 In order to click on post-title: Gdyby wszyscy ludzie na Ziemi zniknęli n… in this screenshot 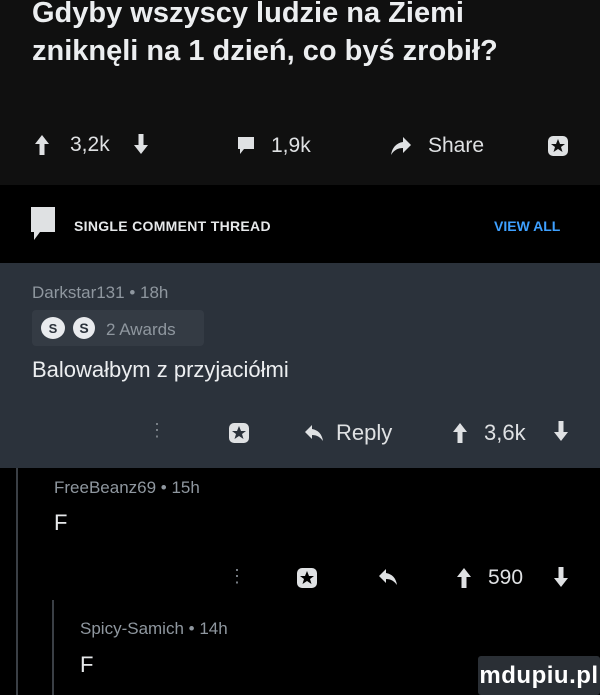, I will do `click(265, 33)`.